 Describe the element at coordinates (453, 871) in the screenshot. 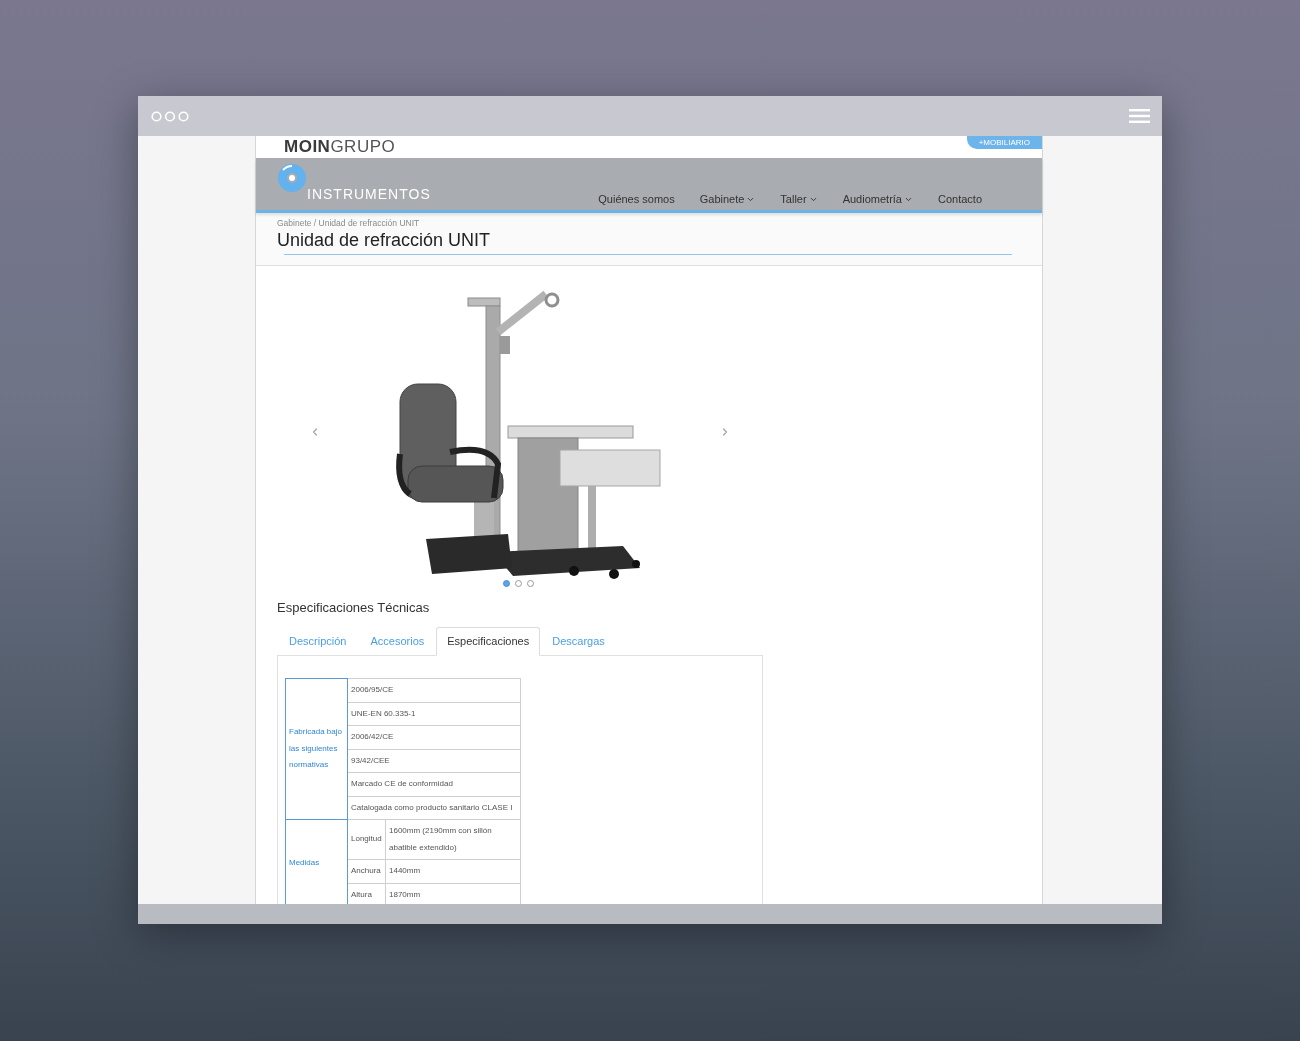

I see `table-cell: 1440mm` at that location.